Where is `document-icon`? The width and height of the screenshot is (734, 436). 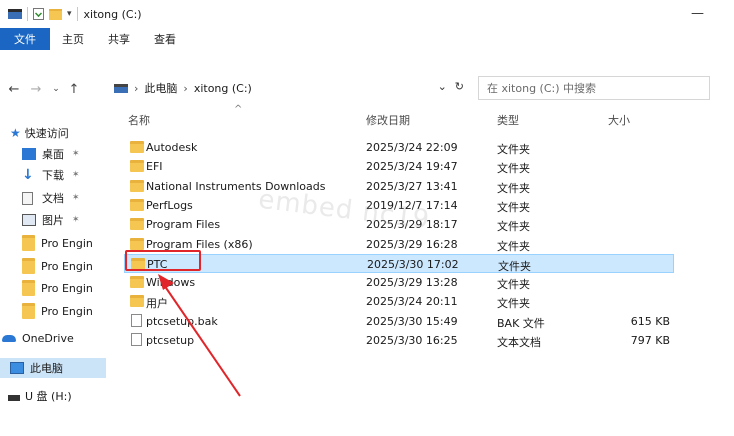 document-icon is located at coordinates (27, 198).